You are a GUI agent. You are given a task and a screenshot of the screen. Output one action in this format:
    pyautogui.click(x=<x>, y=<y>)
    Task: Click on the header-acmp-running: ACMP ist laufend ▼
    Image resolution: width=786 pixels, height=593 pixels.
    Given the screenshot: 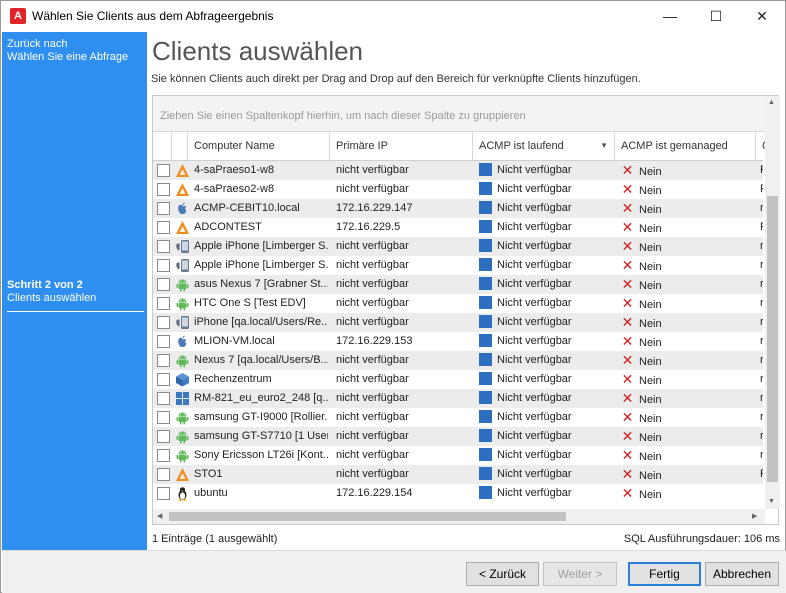 What is the action you would take?
    pyautogui.click(x=544, y=146)
    